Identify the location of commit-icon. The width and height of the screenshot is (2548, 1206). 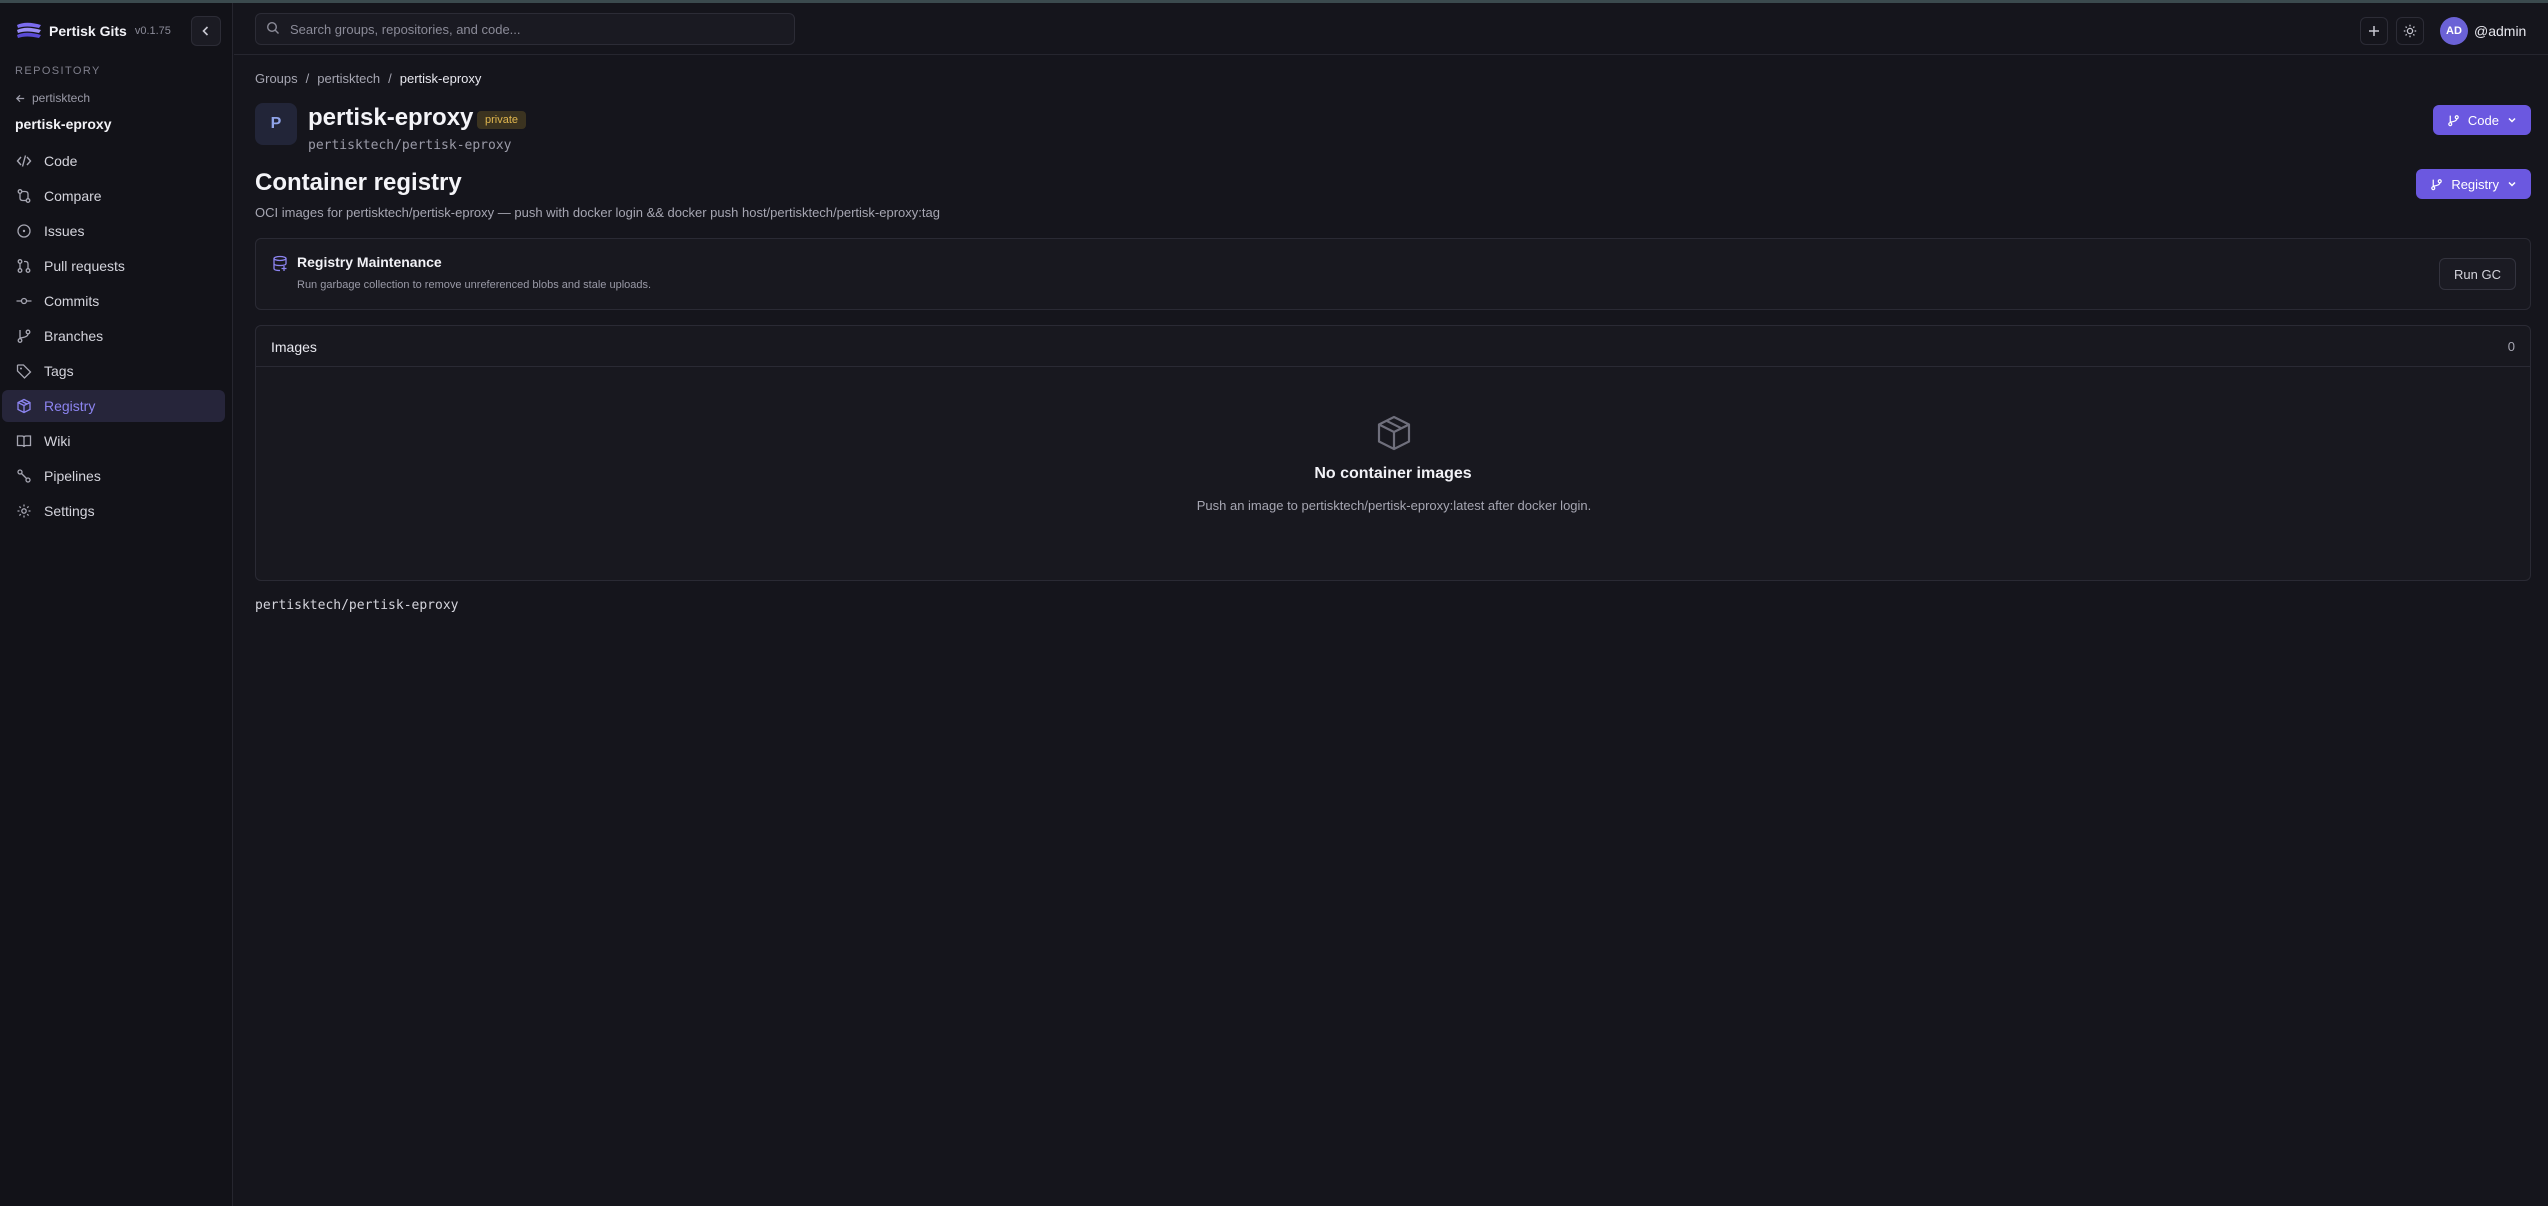
(24, 301).